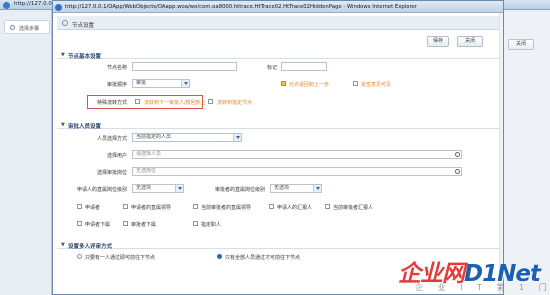 This screenshot has width=550, height=295. What do you see at coordinates (120, 258) in the screenshot?
I see `any-one-pass-label: 只要有一人通过即可前往下节点` at bounding box center [120, 258].